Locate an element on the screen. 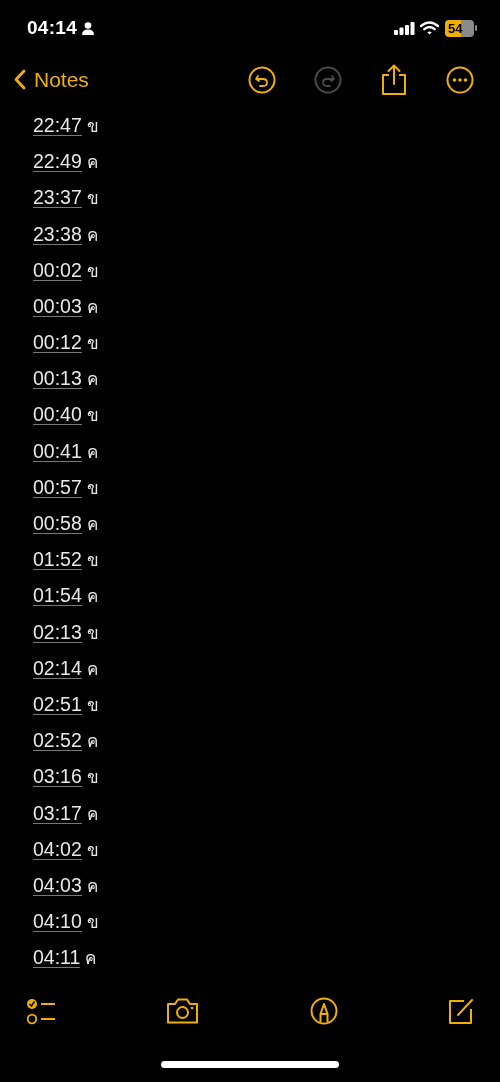 The width and height of the screenshot is (500, 1082). time-link: 00:13 is located at coordinates (57, 379).